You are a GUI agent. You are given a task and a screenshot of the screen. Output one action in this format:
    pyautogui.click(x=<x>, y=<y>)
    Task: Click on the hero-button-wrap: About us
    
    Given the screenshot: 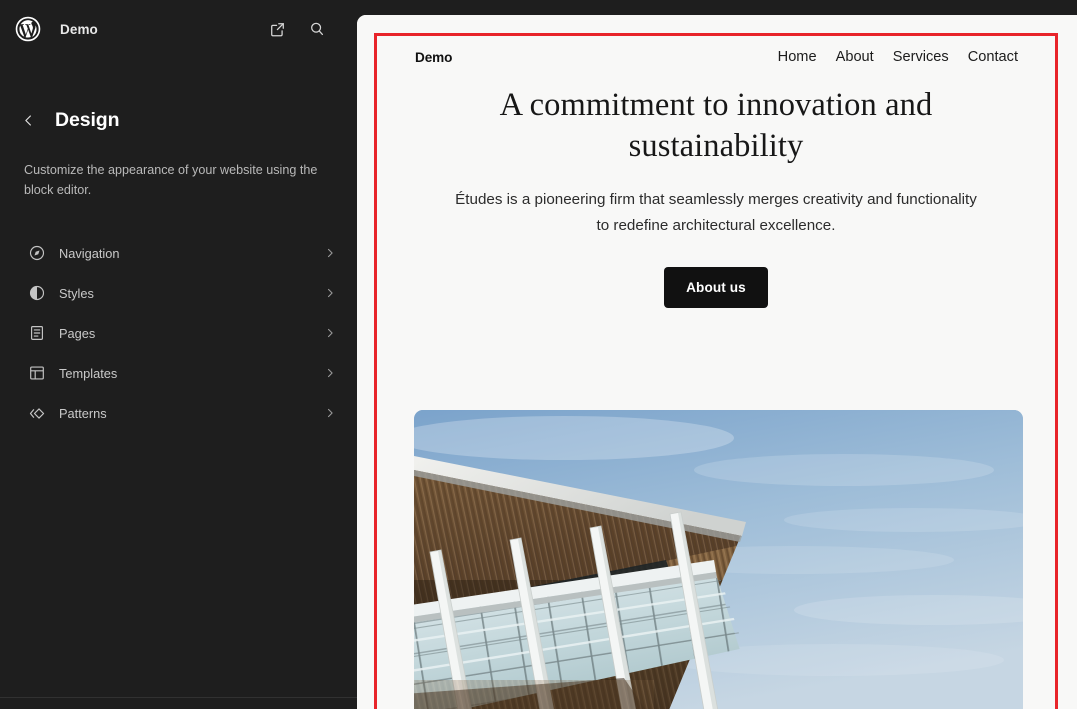 What is the action you would take?
    pyautogui.click(x=716, y=287)
    